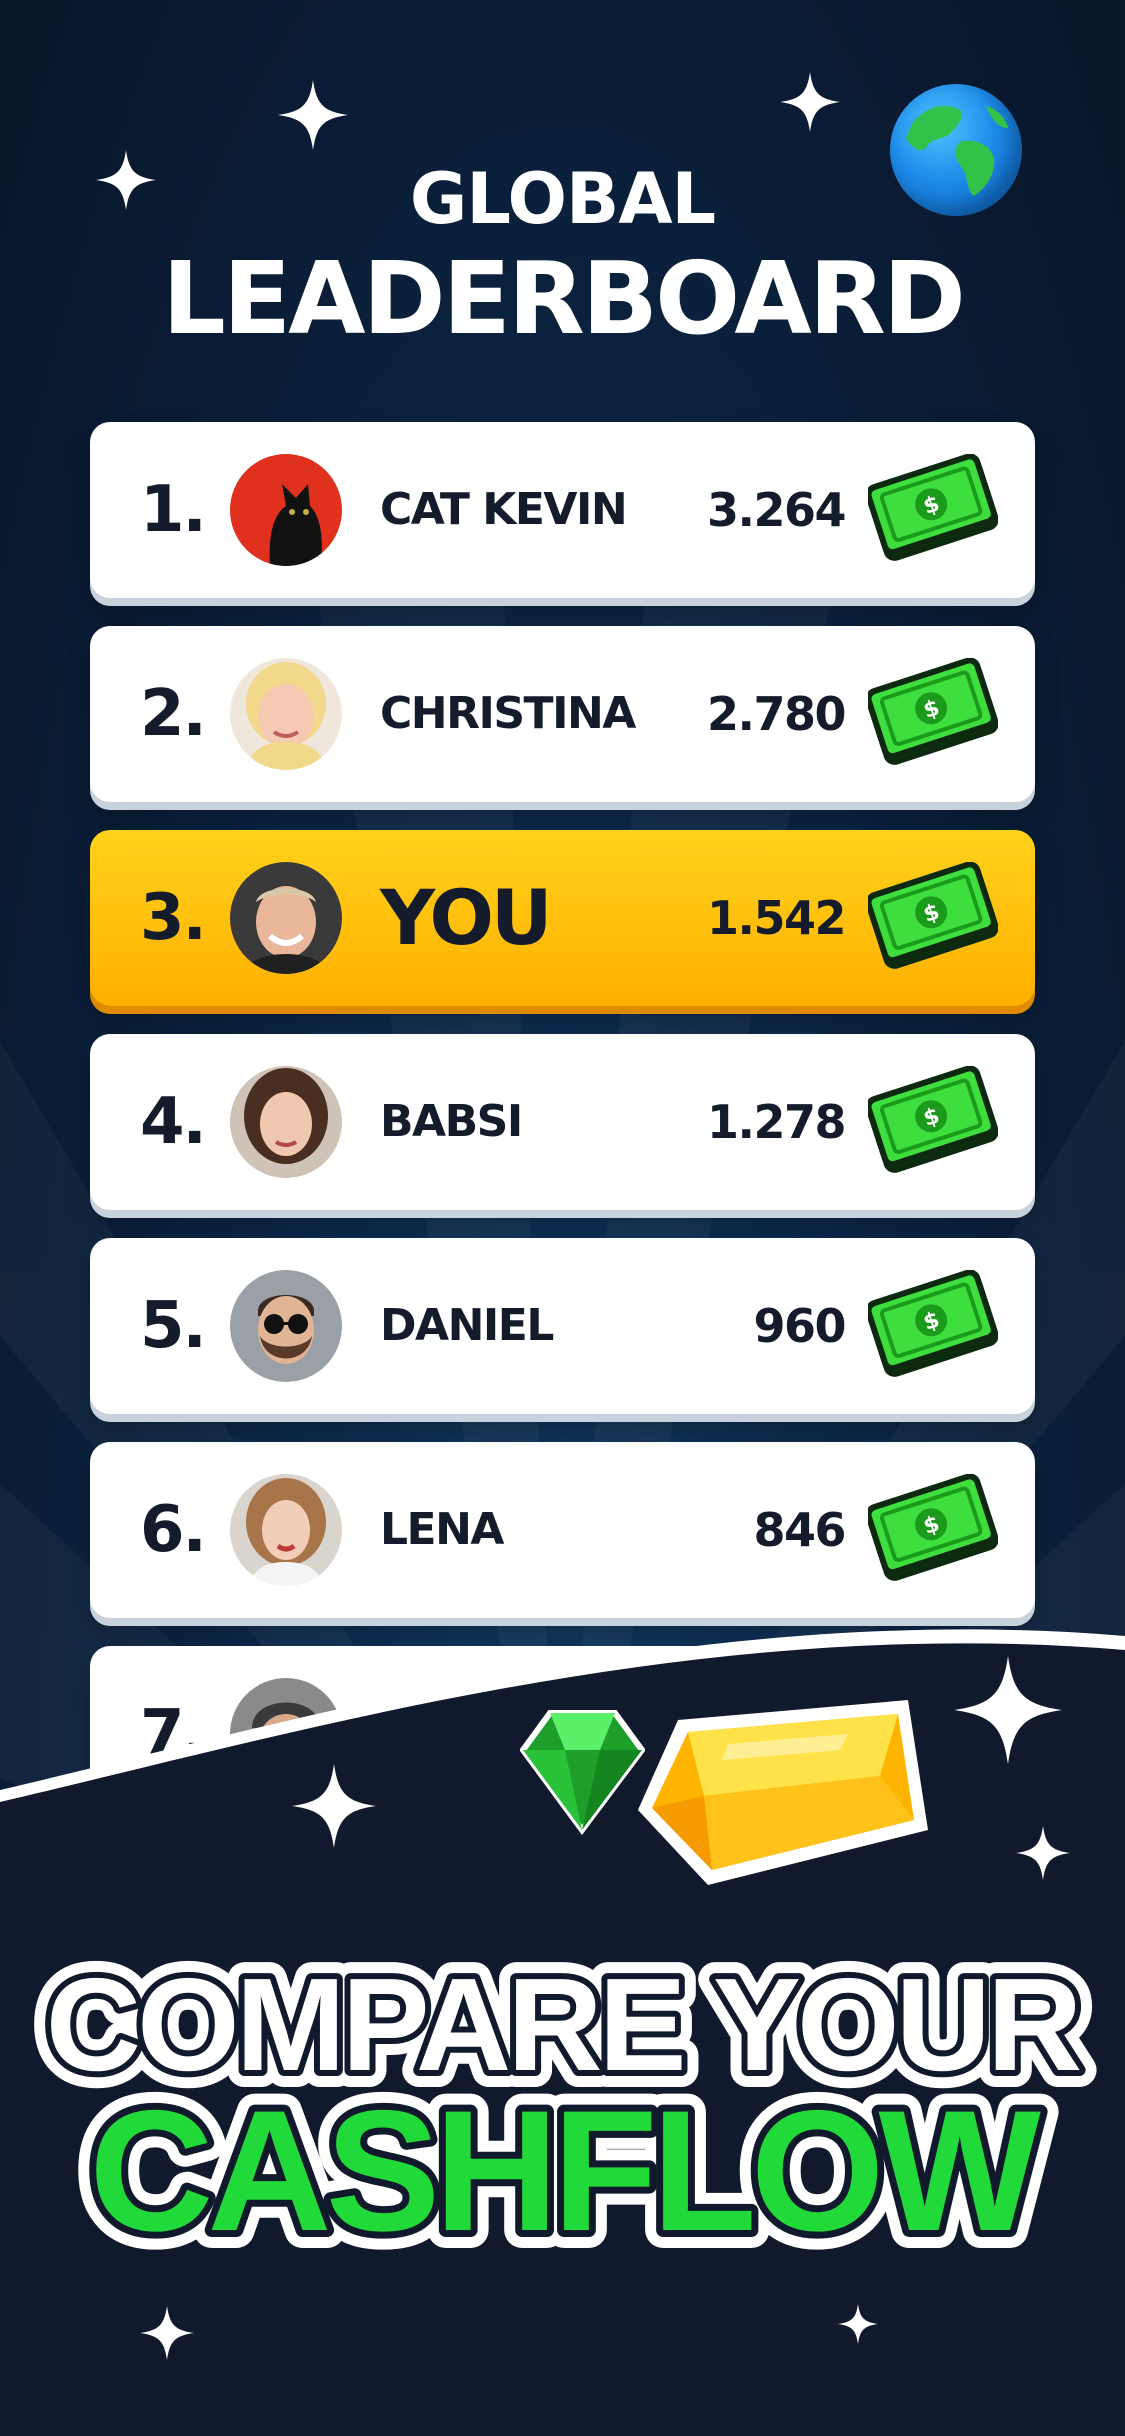 The image size is (1125, 2436). What do you see at coordinates (562, 1530) in the screenshot?
I see `leaderboard-row: 6. LENA 846 $` at bounding box center [562, 1530].